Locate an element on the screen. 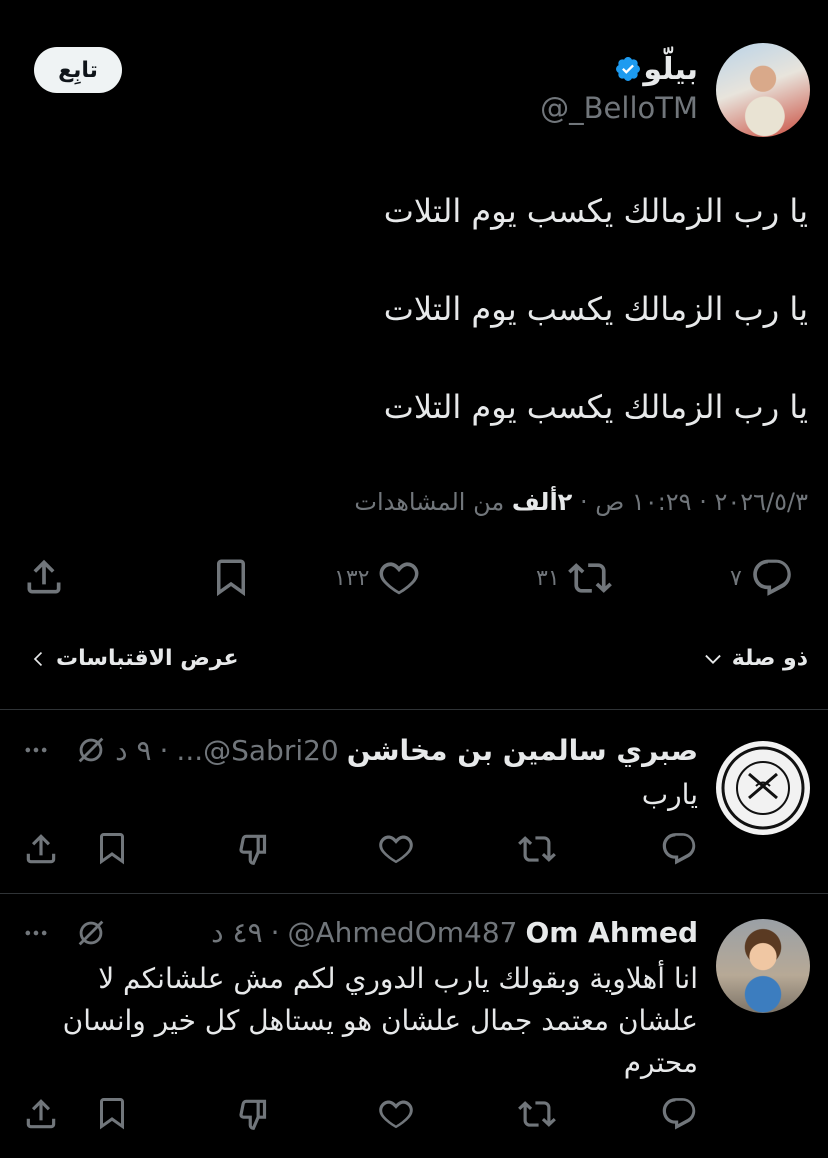  author-handle: @_BelloTM is located at coordinates (619, 108).